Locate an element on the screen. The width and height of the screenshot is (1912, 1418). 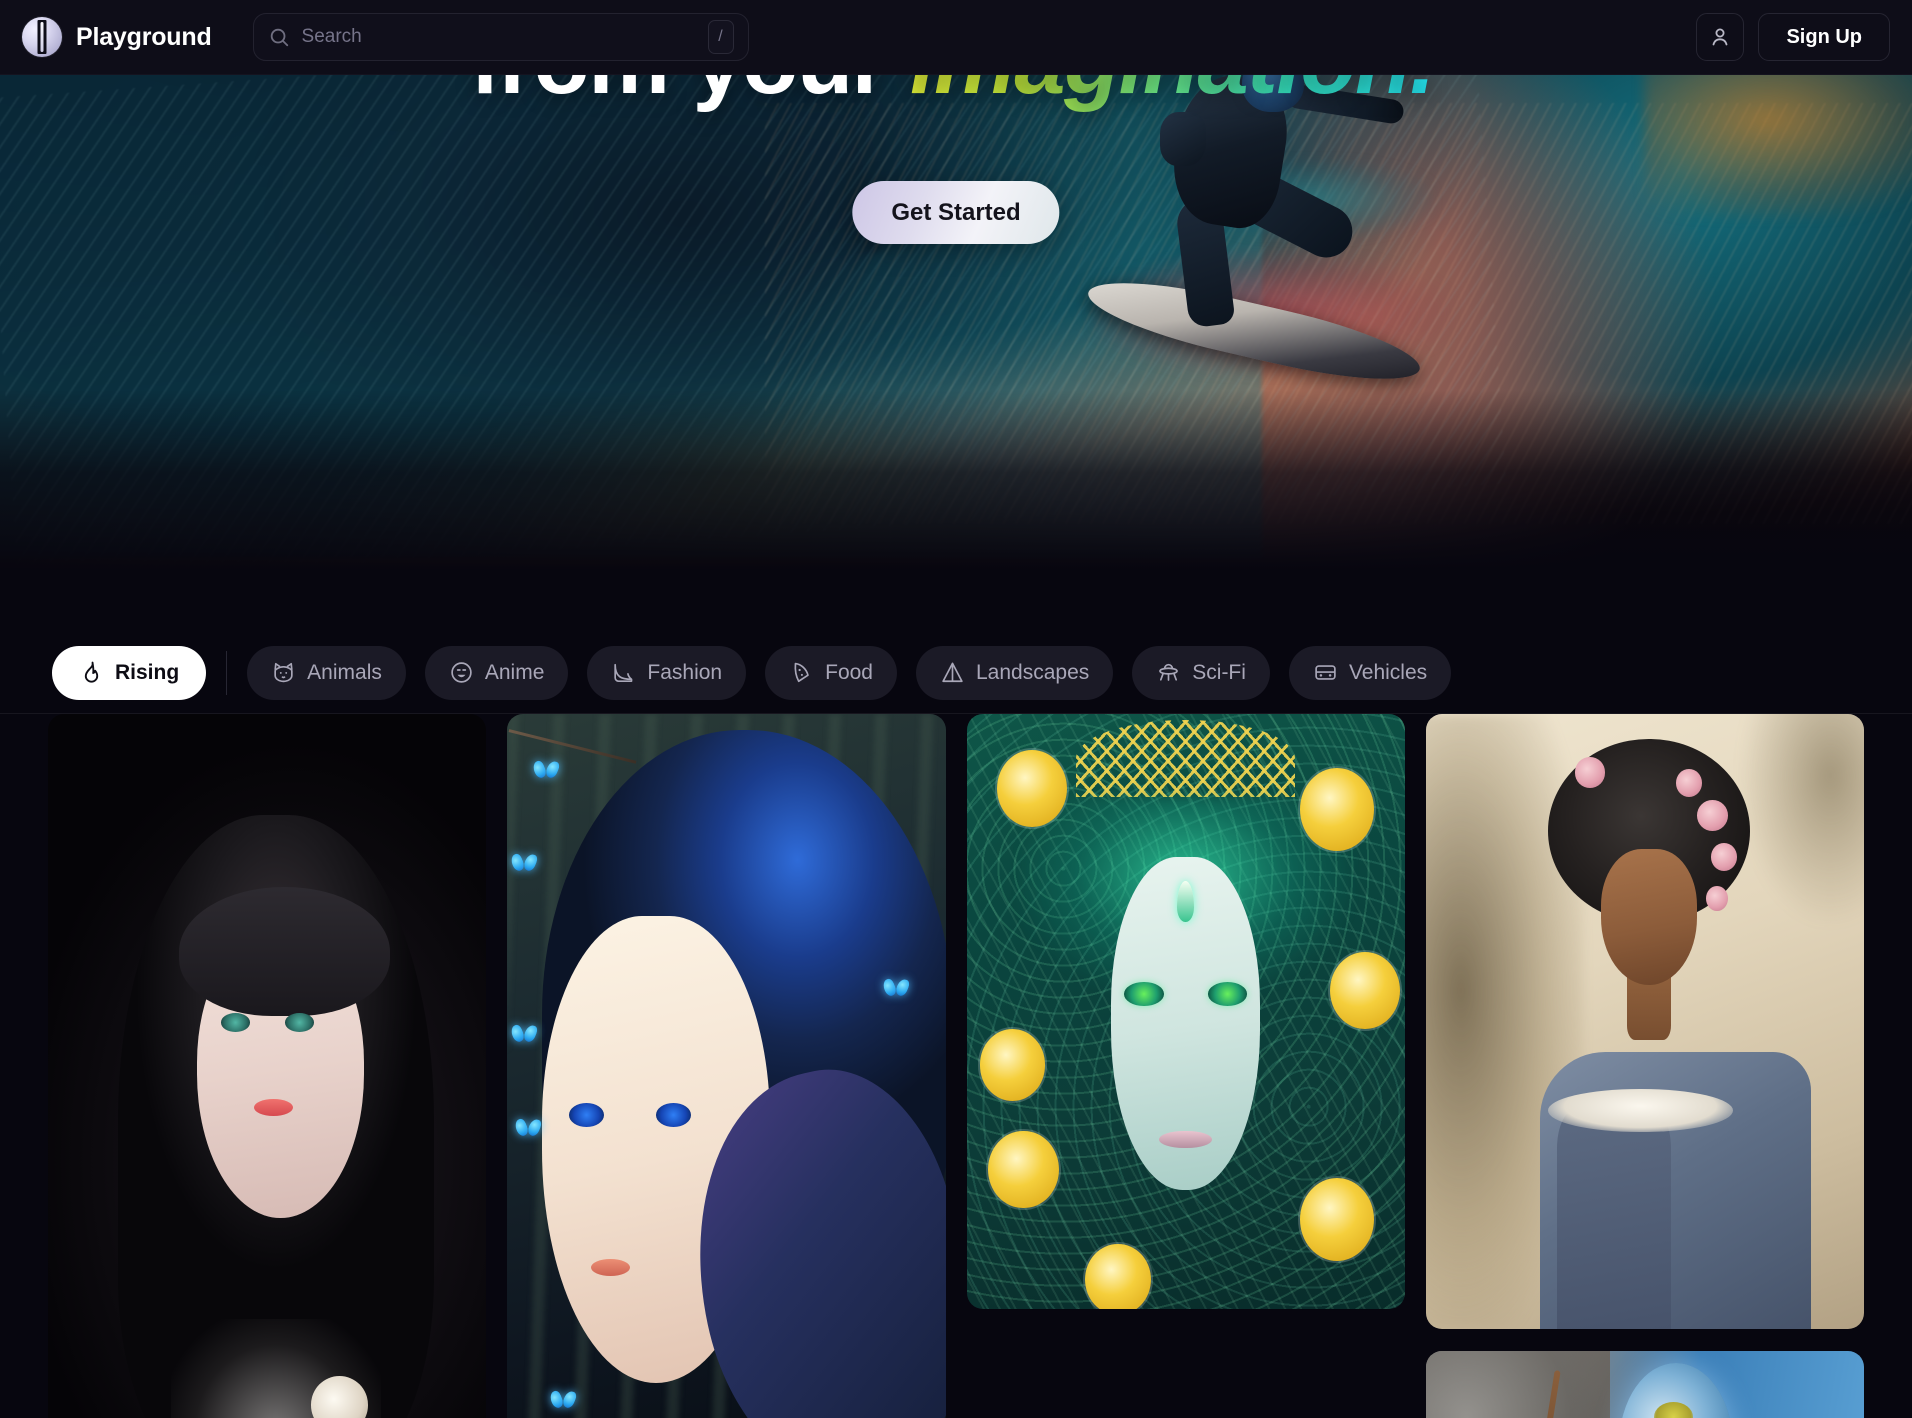
filter-chip-food: Food is located at coordinates (831, 672).